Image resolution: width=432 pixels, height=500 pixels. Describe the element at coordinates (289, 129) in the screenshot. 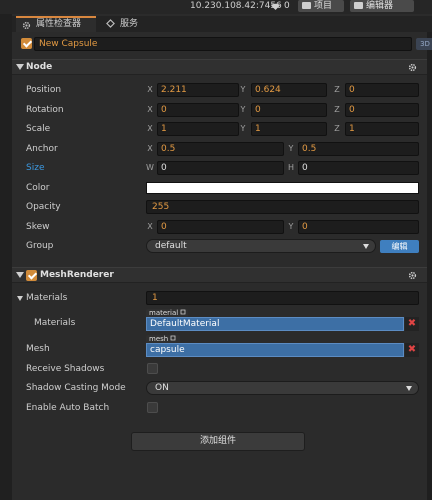

I see `scale-y-input: 1` at that location.